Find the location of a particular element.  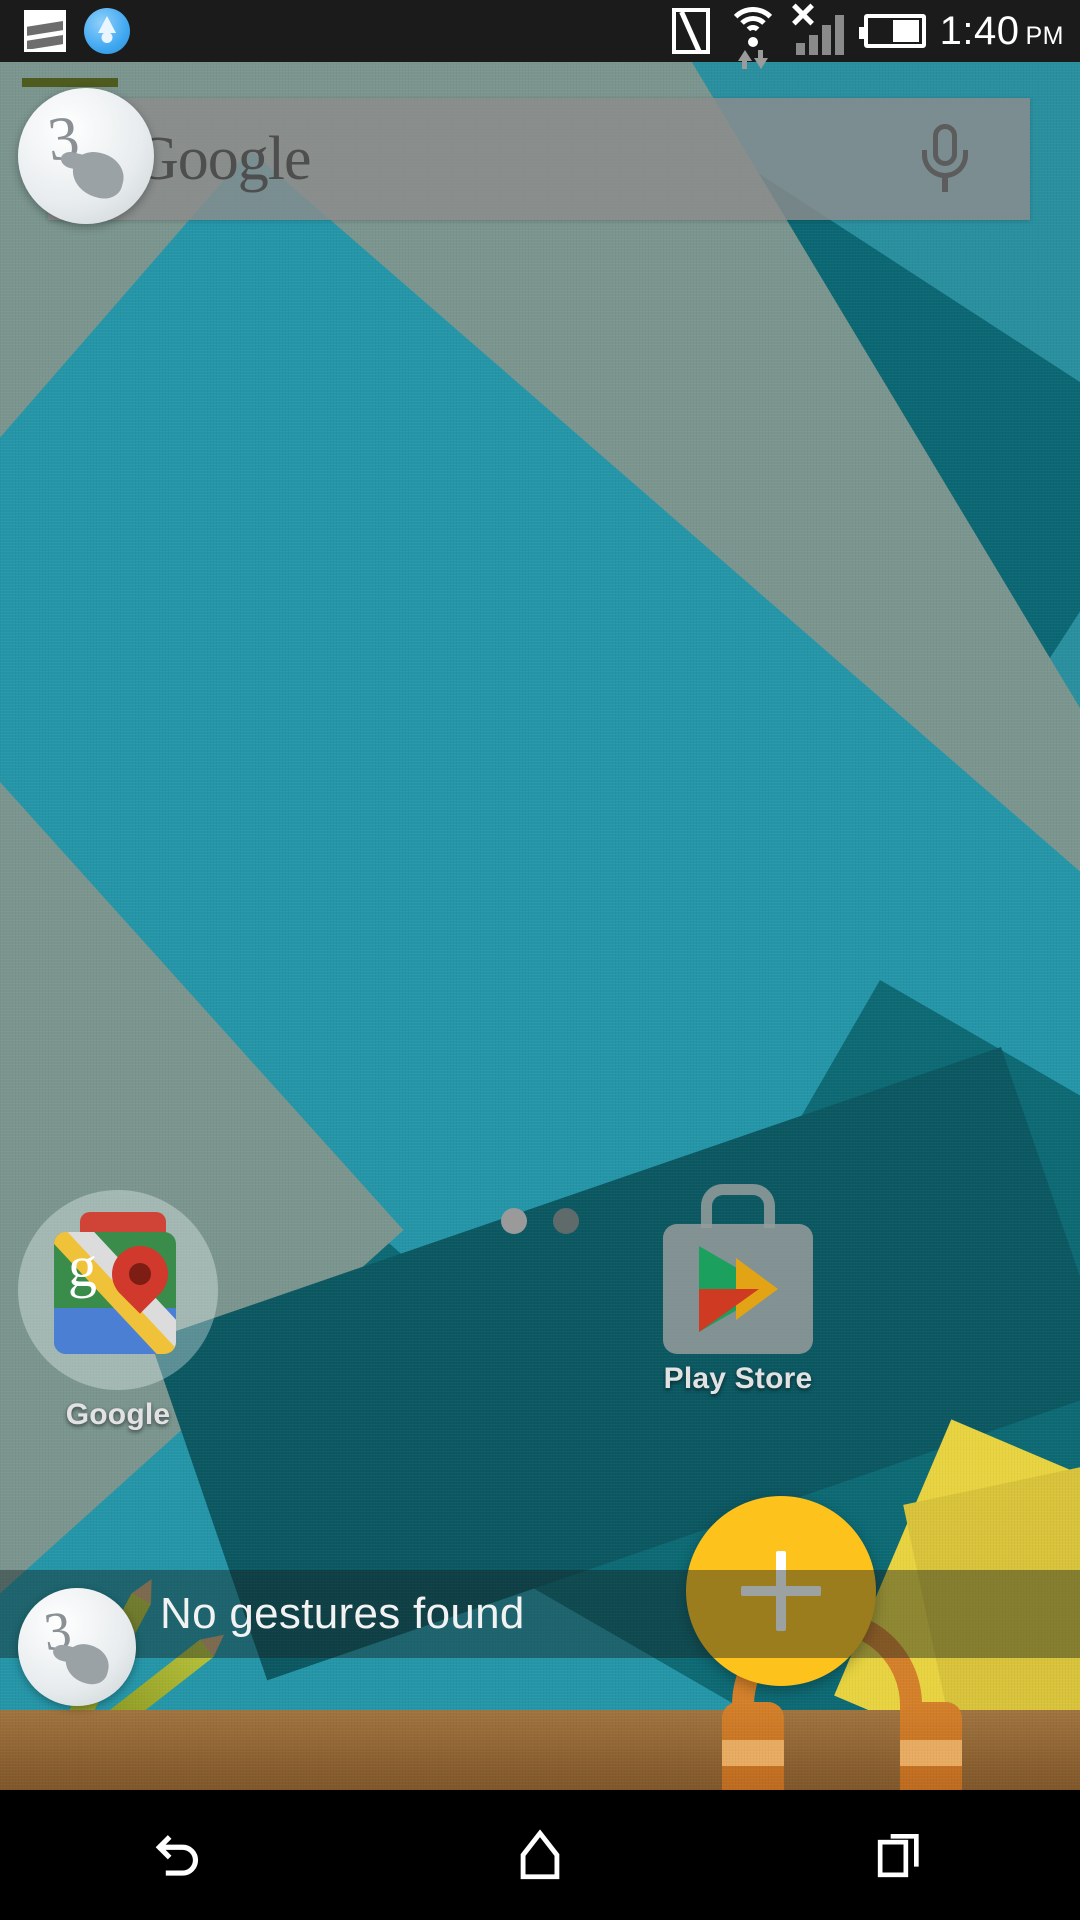

page-dot-inactive is located at coordinates (566, 1221).